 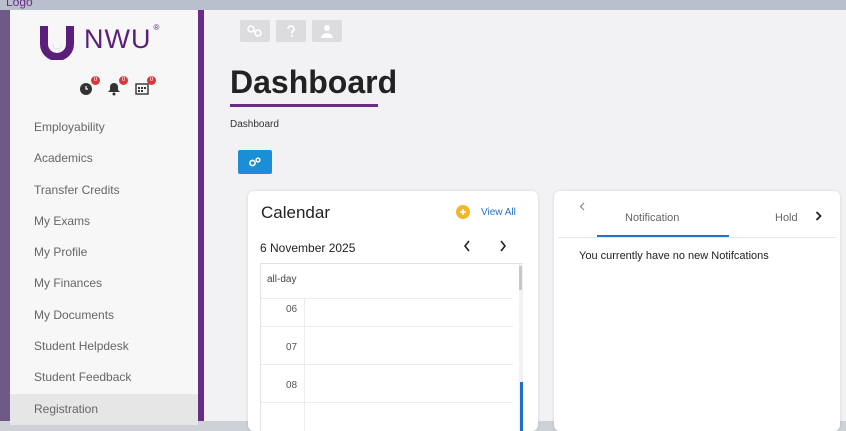 I want to click on sidebar-item-transfer-credits: Transfer Credits, so click(x=104, y=190).